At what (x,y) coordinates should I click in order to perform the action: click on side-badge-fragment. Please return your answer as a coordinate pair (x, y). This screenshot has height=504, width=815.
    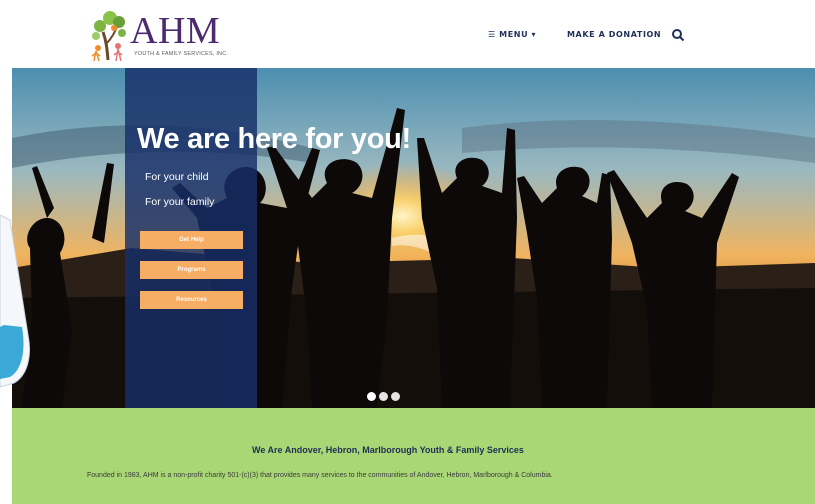
    Looking at the image, I should click on (15, 301).